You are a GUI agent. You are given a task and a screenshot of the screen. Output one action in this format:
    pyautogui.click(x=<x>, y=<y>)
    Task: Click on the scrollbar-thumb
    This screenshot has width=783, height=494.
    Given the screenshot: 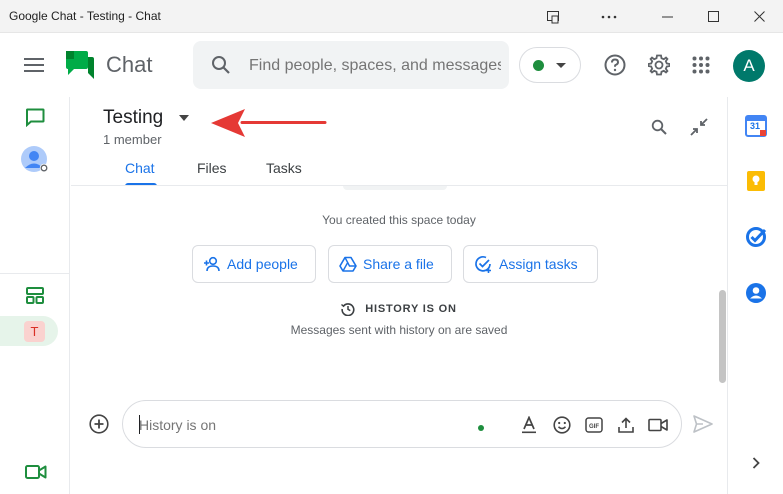 What is the action you would take?
    pyautogui.click(x=722, y=336)
    